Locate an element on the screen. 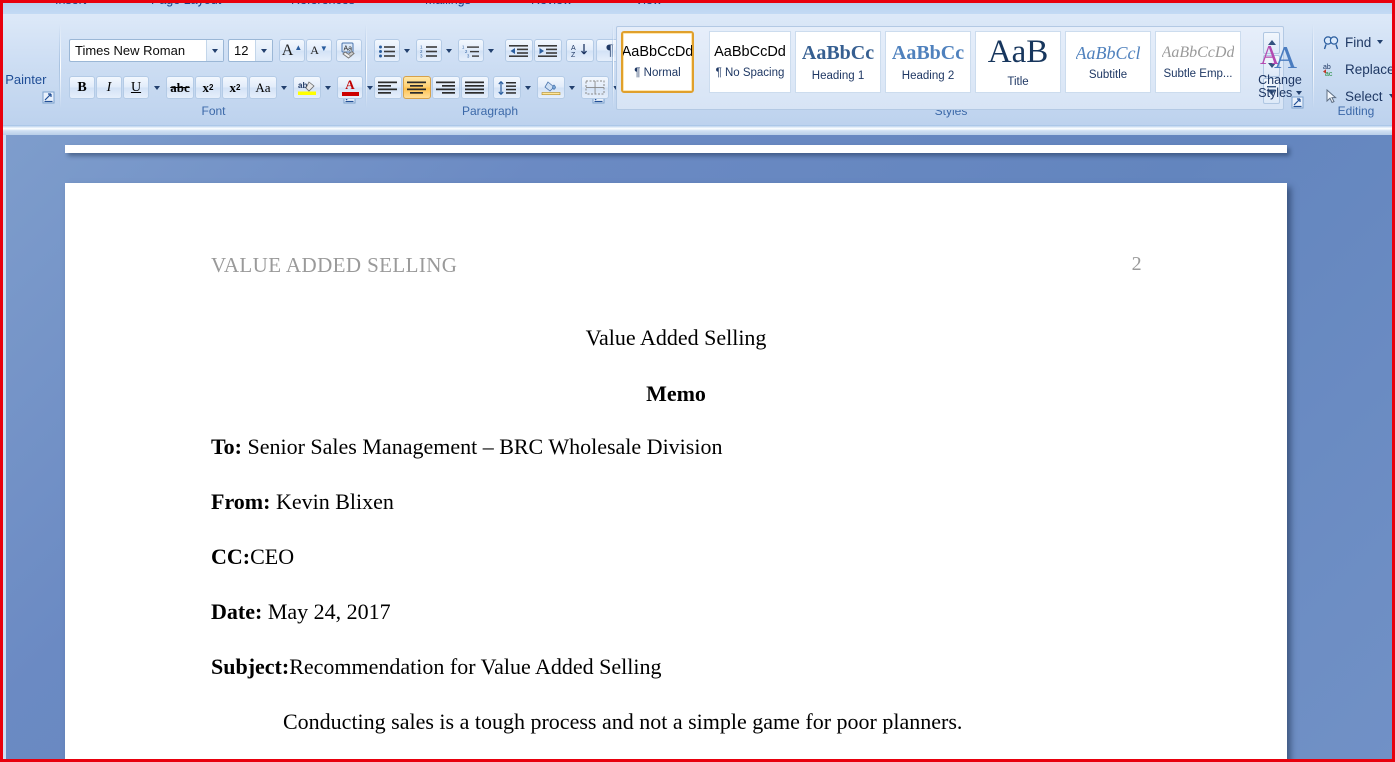 This screenshot has width=1395, height=762. tab-references: References is located at coordinates (323, 8).